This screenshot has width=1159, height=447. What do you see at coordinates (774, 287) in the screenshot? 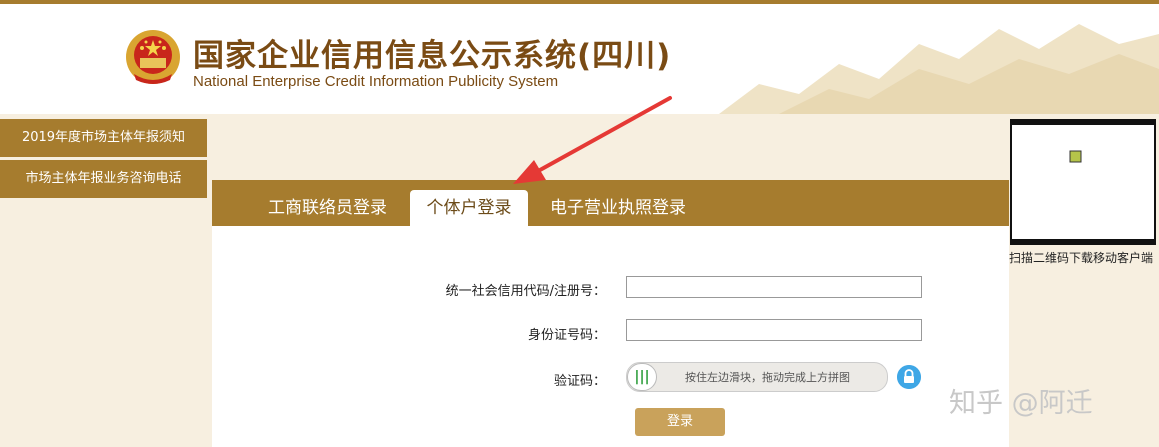
I see `credit-code-input` at bounding box center [774, 287].